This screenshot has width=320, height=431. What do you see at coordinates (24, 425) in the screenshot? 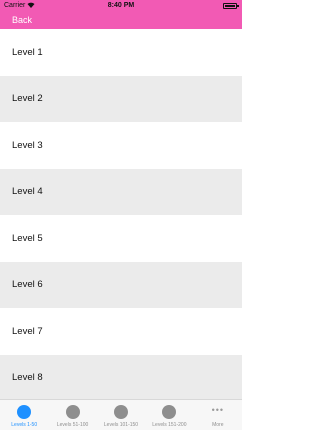
I see `tab-label: Levels 1-50` at bounding box center [24, 425].